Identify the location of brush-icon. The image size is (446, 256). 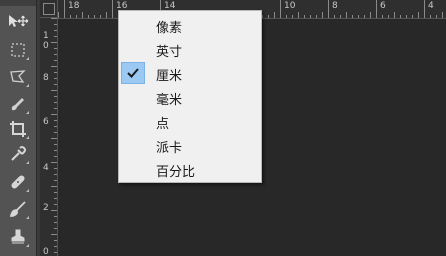
(18, 209).